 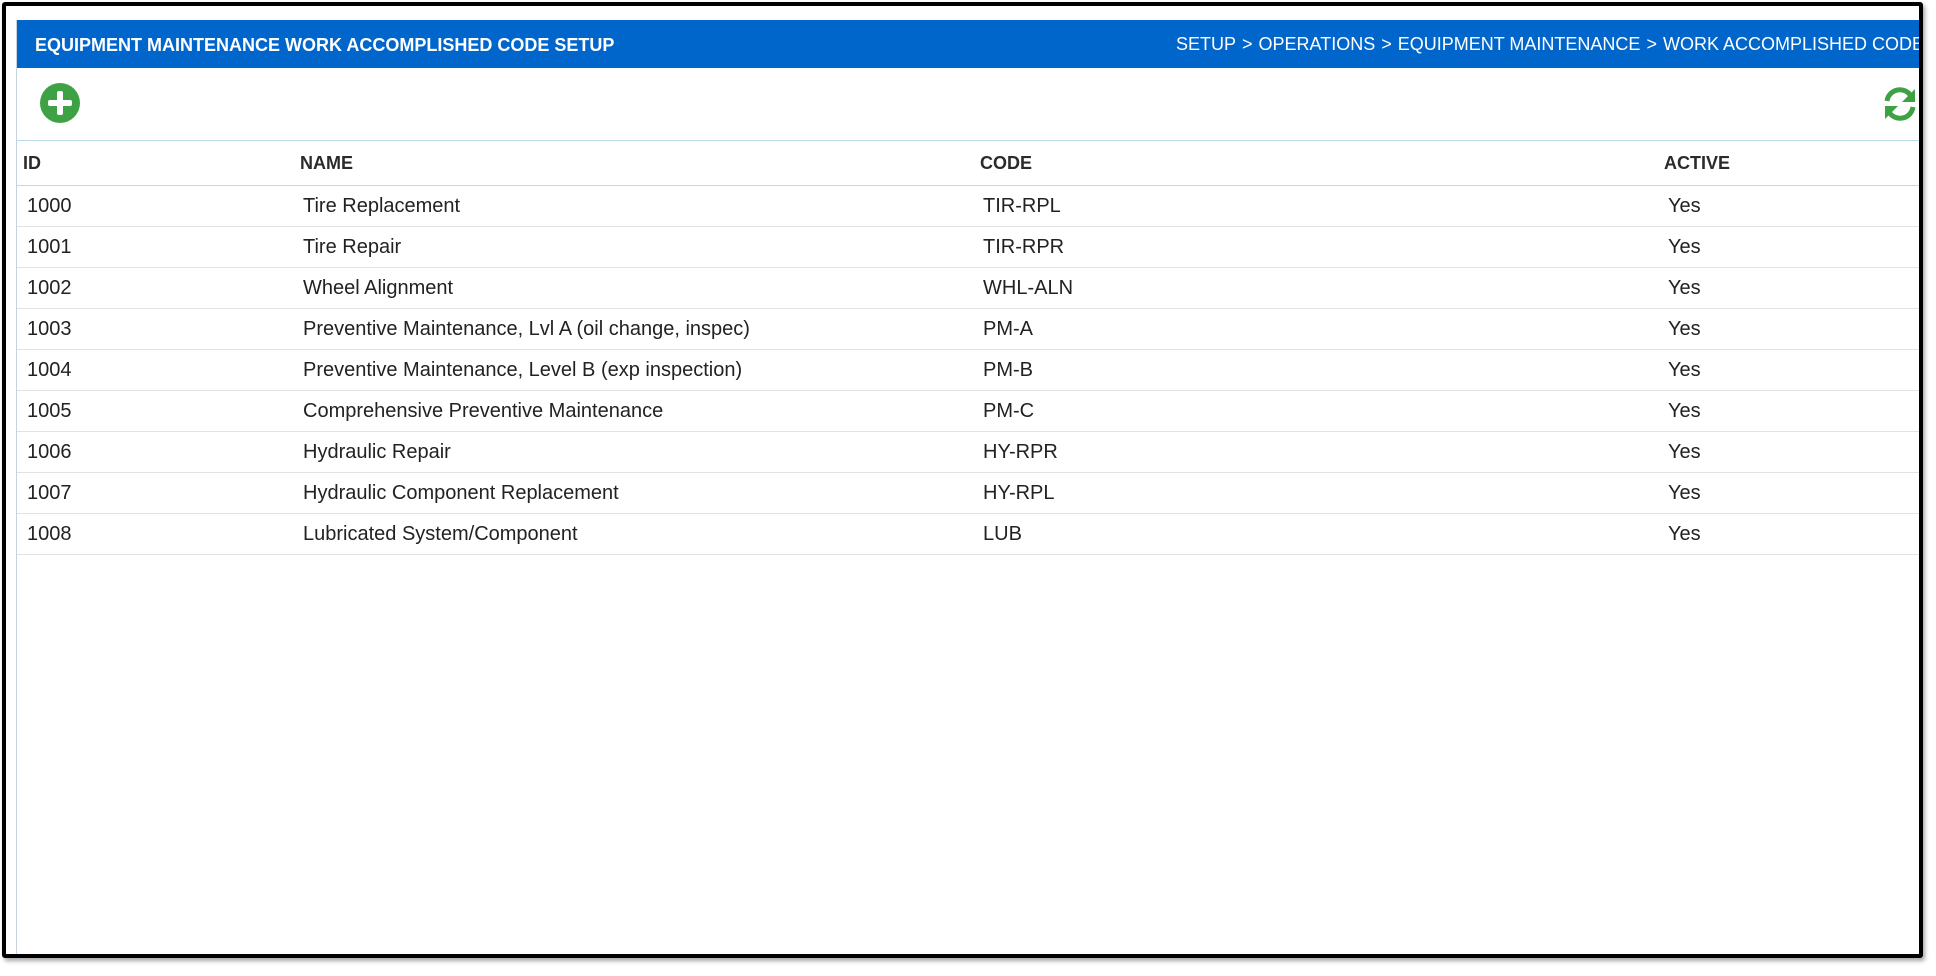 What do you see at coordinates (1206, 44) in the screenshot?
I see `breadcrumb-item-setup: SETUP` at bounding box center [1206, 44].